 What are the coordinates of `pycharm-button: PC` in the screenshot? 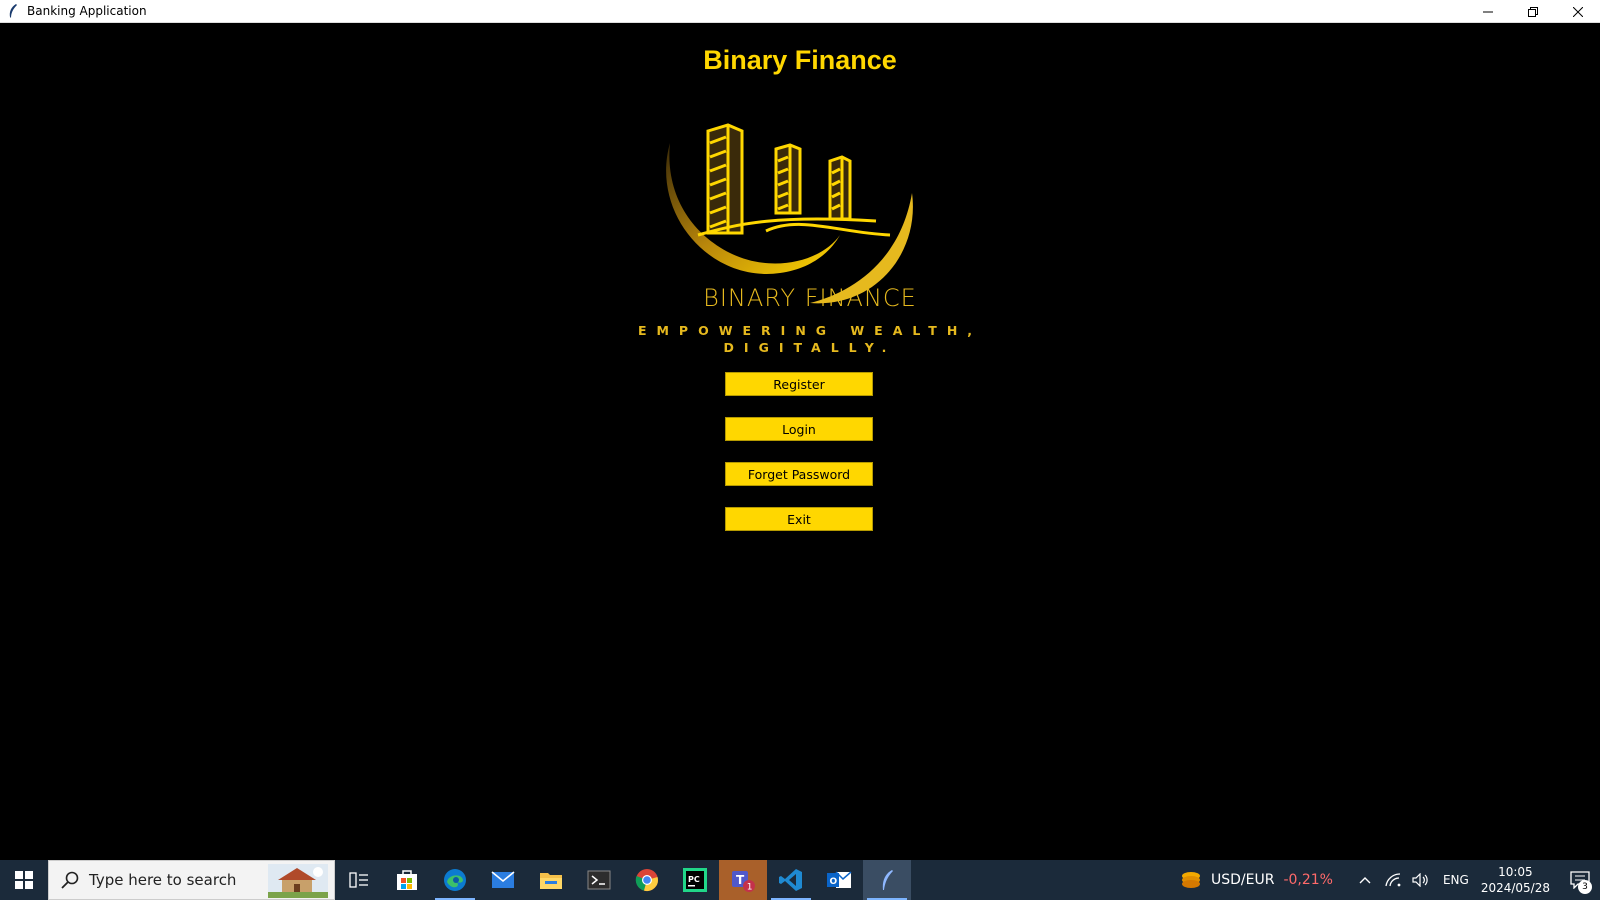 It's located at (695, 880).